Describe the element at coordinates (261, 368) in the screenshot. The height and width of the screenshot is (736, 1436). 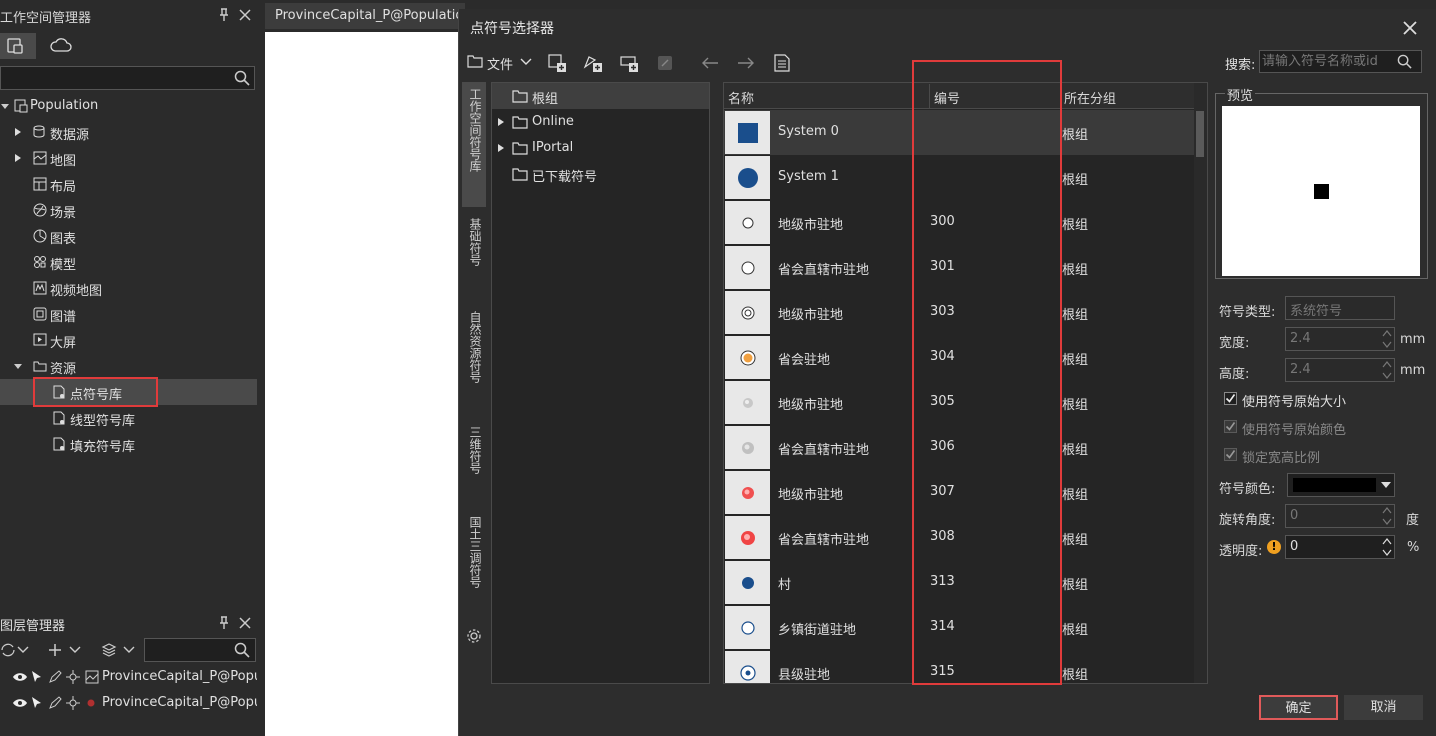
I see `panel-splitter` at that location.